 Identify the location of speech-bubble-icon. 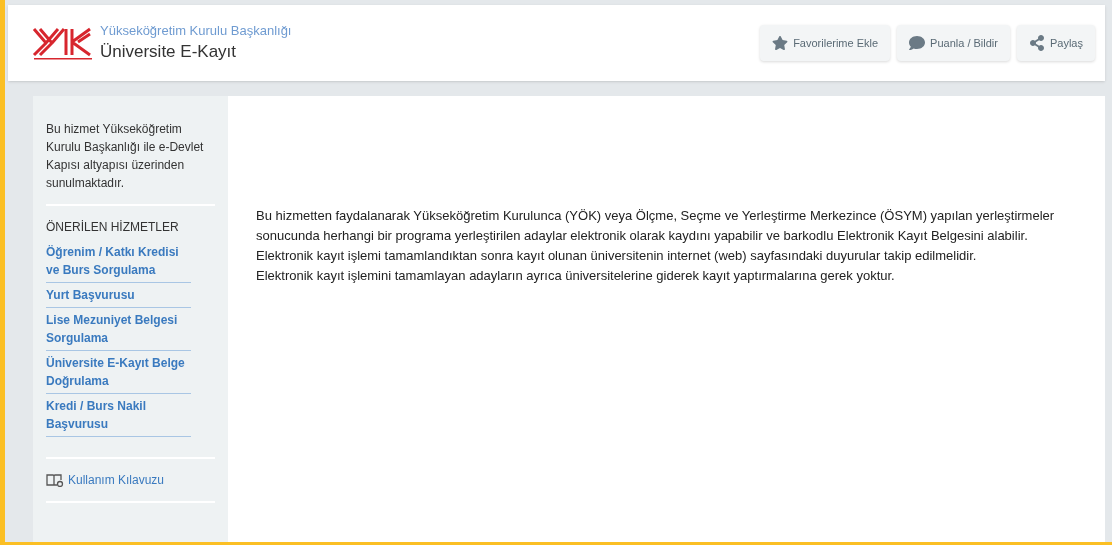
(917, 43).